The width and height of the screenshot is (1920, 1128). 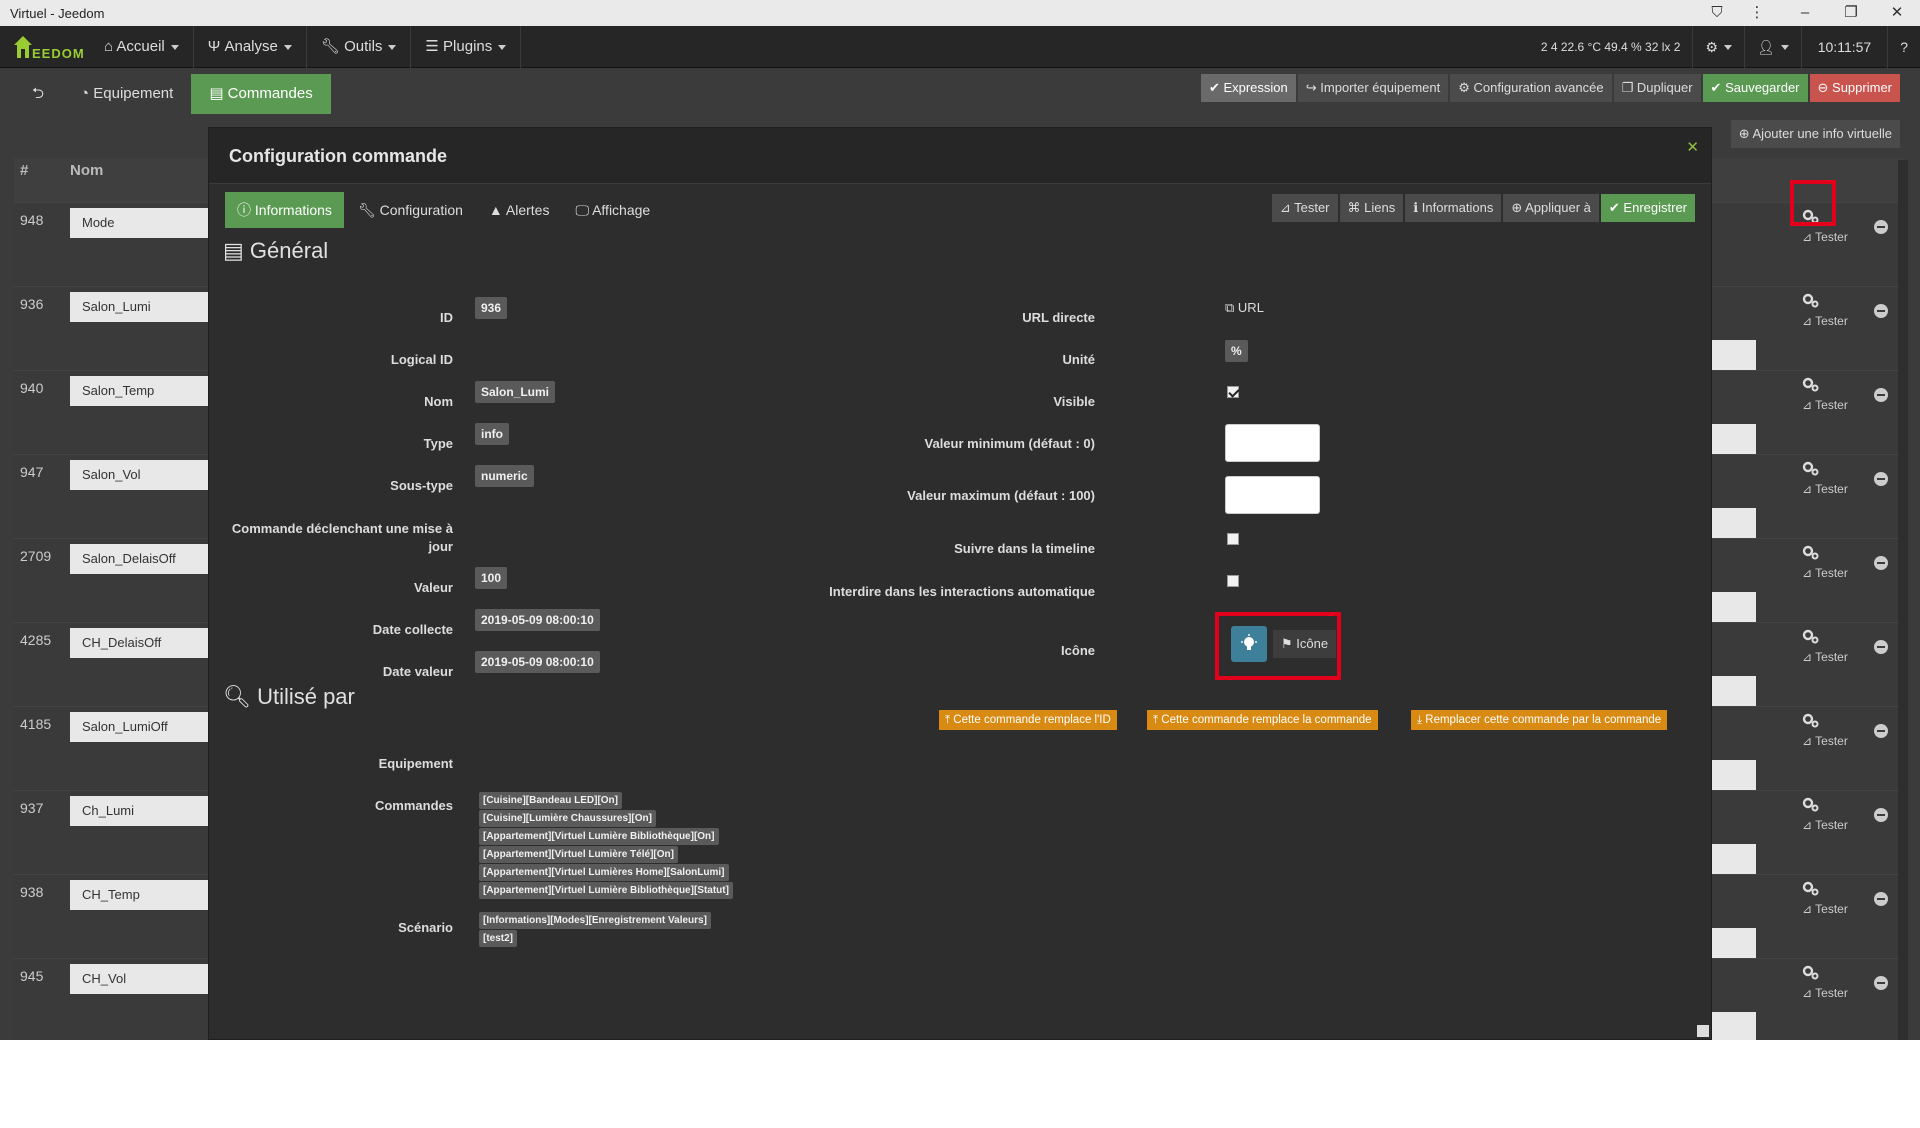 What do you see at coordinates (1854, 88) in the screenshot?
I see `delete-button: ⊖ Supprimer` at bounding box center [1854, 88].